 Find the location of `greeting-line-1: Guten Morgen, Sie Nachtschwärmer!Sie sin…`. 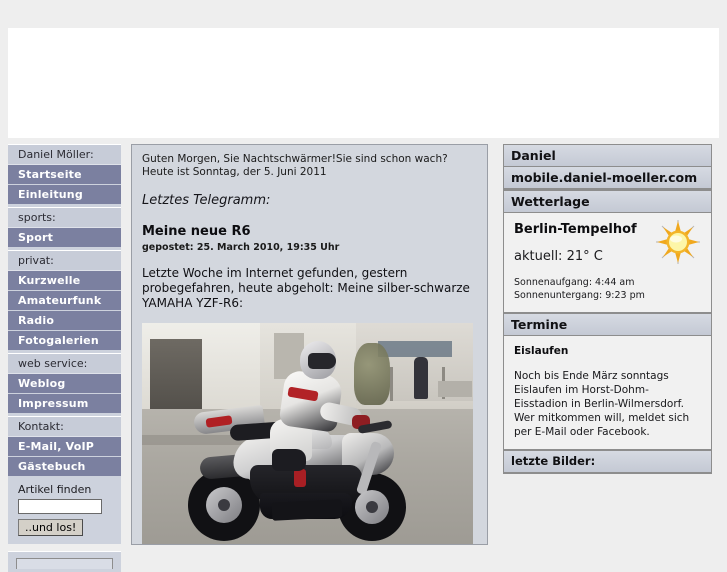

greeting-line-1: Guten Morgen, Sie Nachtschwärmer!Sie sin… is located at coordinates (295, 159).